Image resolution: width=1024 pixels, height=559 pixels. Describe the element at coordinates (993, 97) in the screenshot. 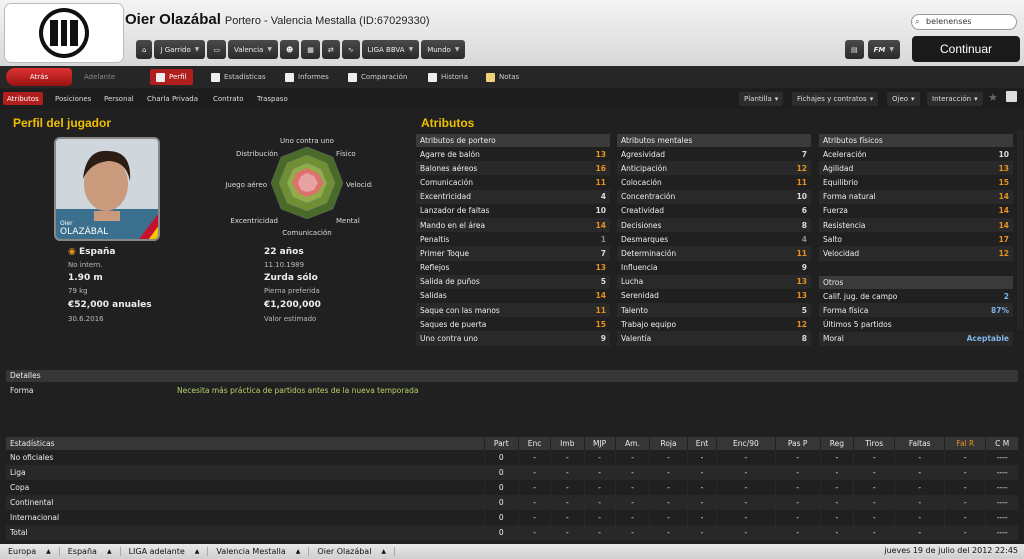

I see `shortlist-star-icon: ★` at that location.